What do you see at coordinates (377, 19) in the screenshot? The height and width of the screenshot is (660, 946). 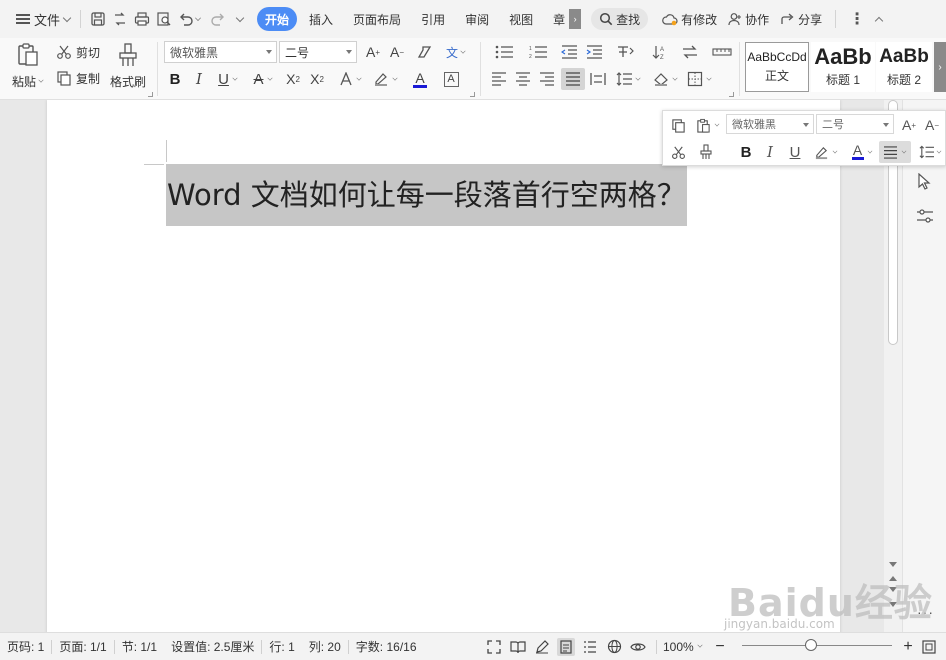 I see `tab-page-layout: 页面布局` at bounding box center [377, 19].